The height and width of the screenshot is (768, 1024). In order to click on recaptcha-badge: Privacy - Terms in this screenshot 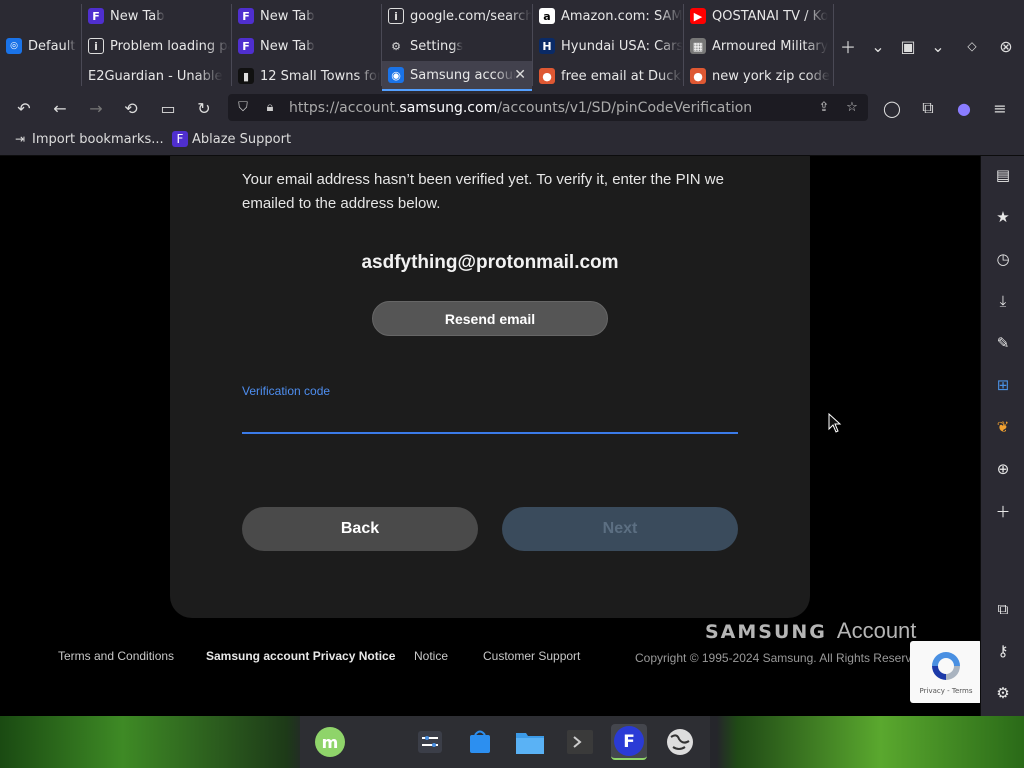, I will do `click(945, 672)`.